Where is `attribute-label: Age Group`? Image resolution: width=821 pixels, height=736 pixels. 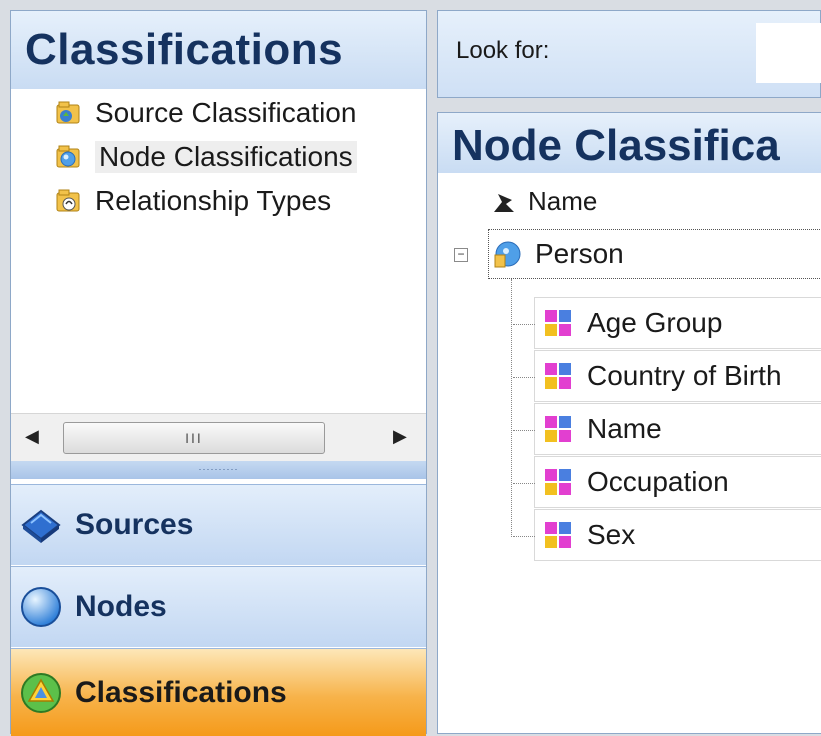 attribute-label: Age Group is located at coordinates (655, 322).